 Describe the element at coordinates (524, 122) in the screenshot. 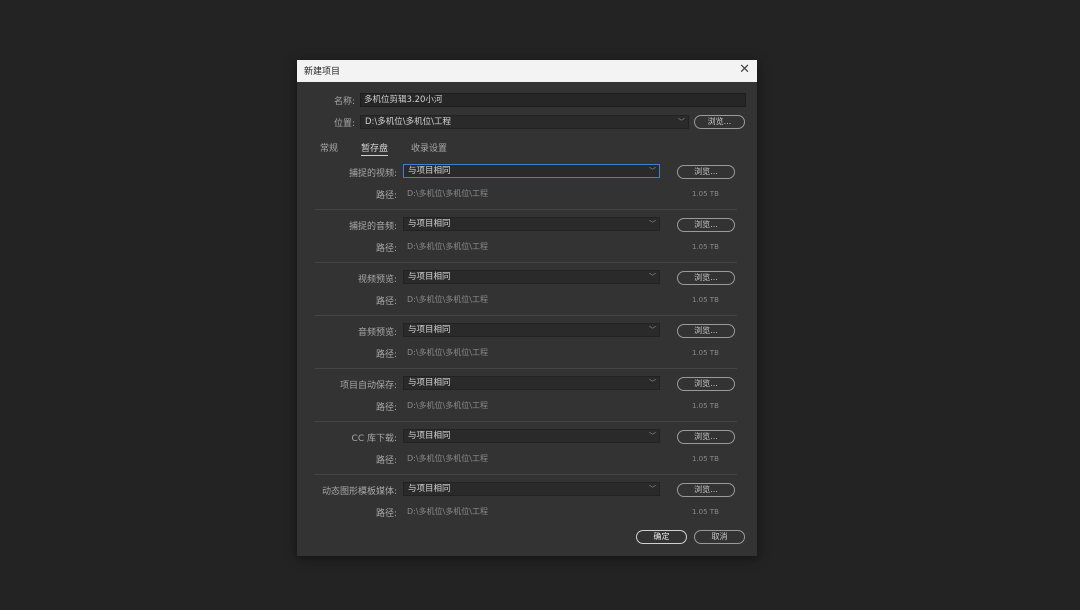

I see `location-select: D:\多机位\多机位\工程 ﹀` at that location.